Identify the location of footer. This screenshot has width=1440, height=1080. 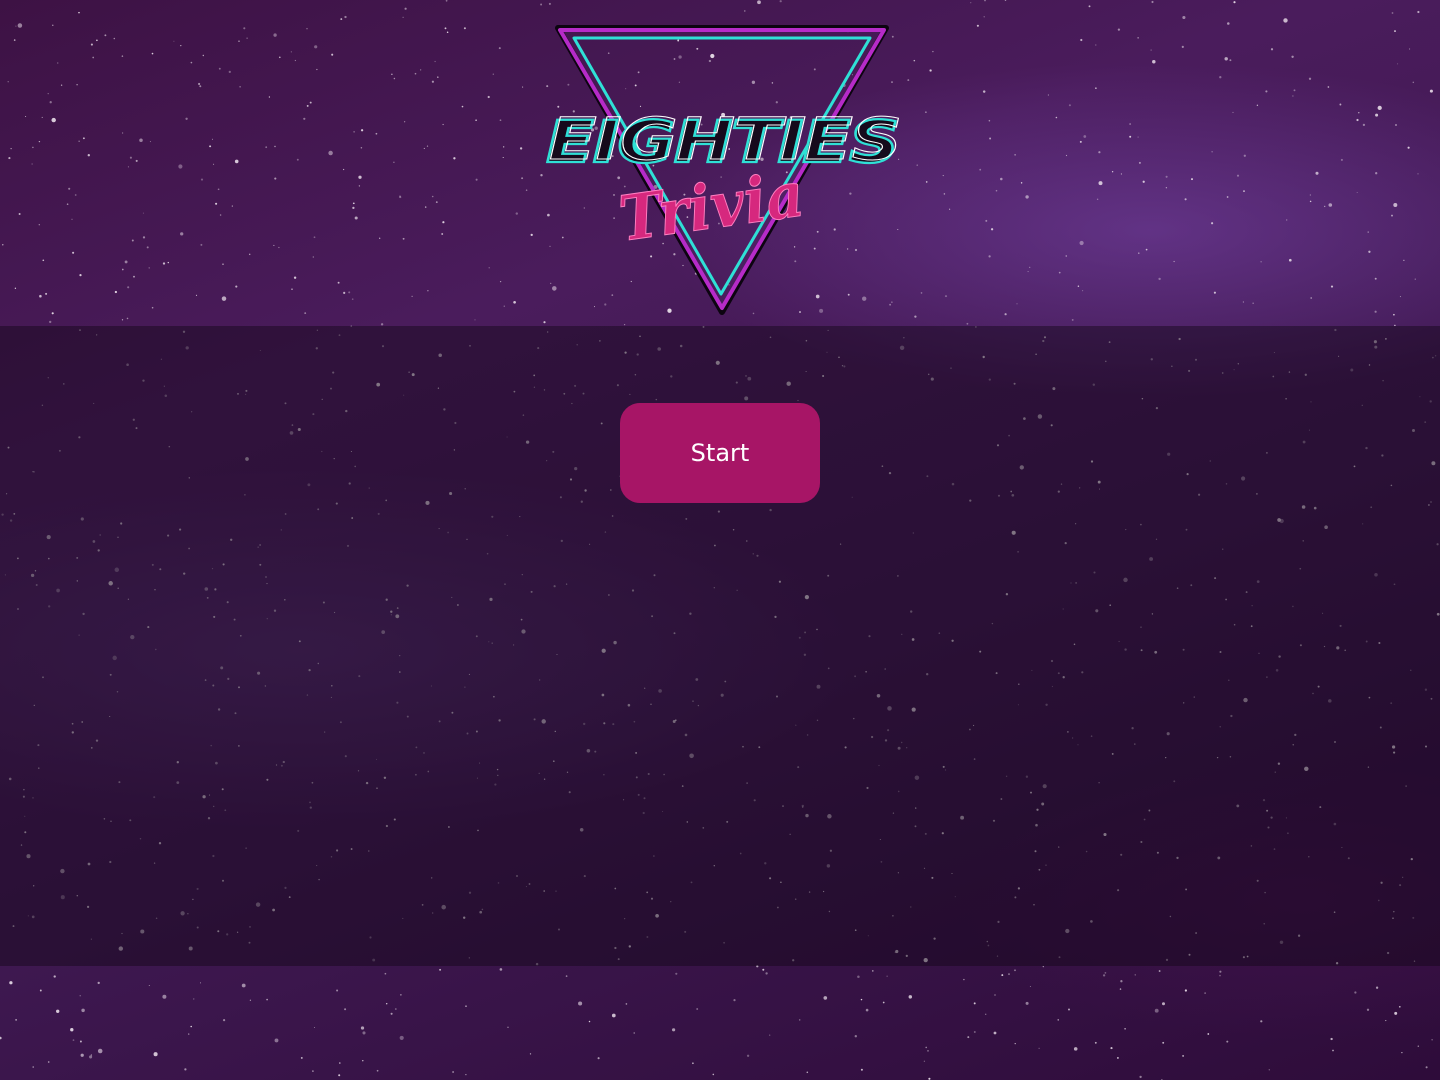
(720, 1023).